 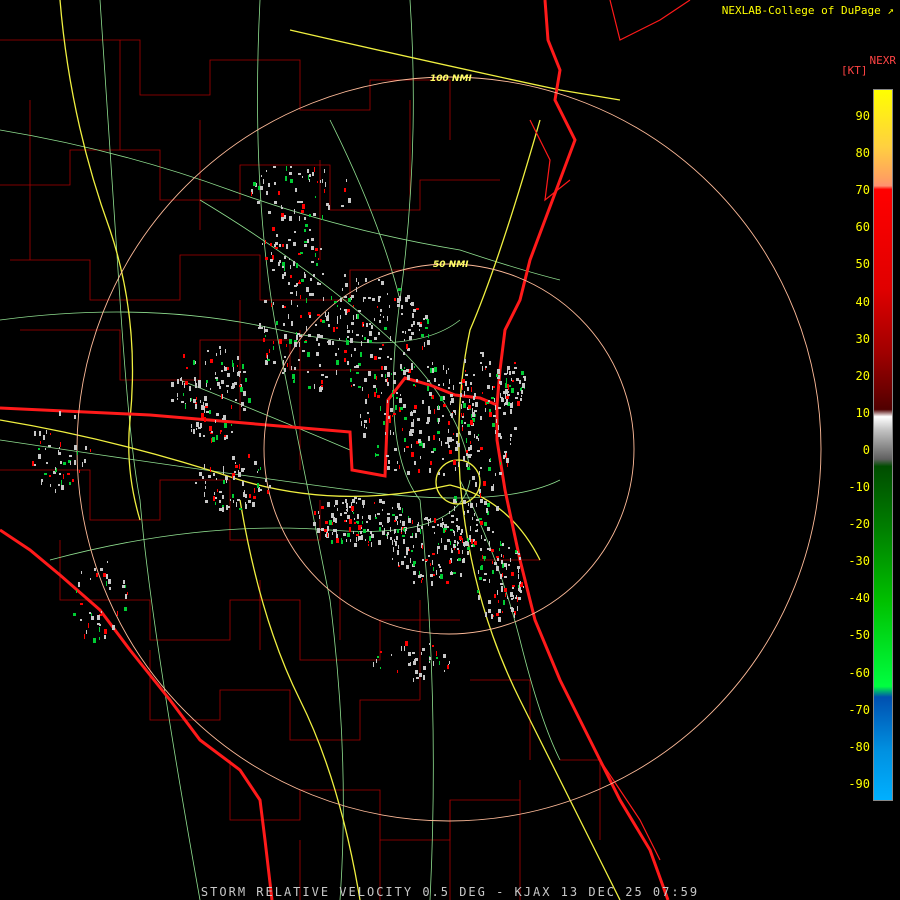 What do you see at coordinates (890, 10) in the screenshot?
I see `external-link-icon: ↗` at bounding box center [890, 10].